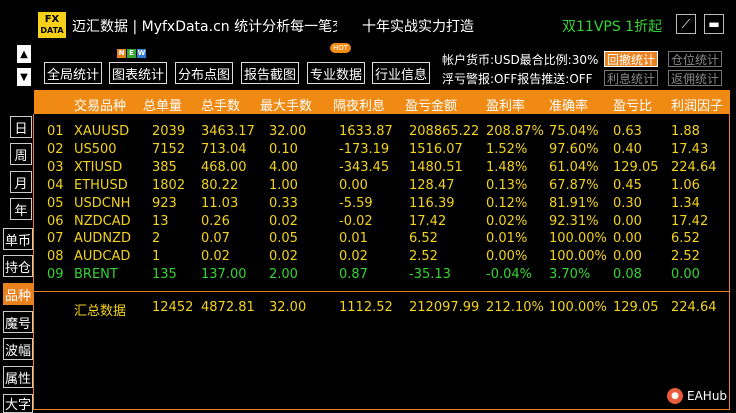  I want to click on table-cell: 97.60%, so click(574, 149).